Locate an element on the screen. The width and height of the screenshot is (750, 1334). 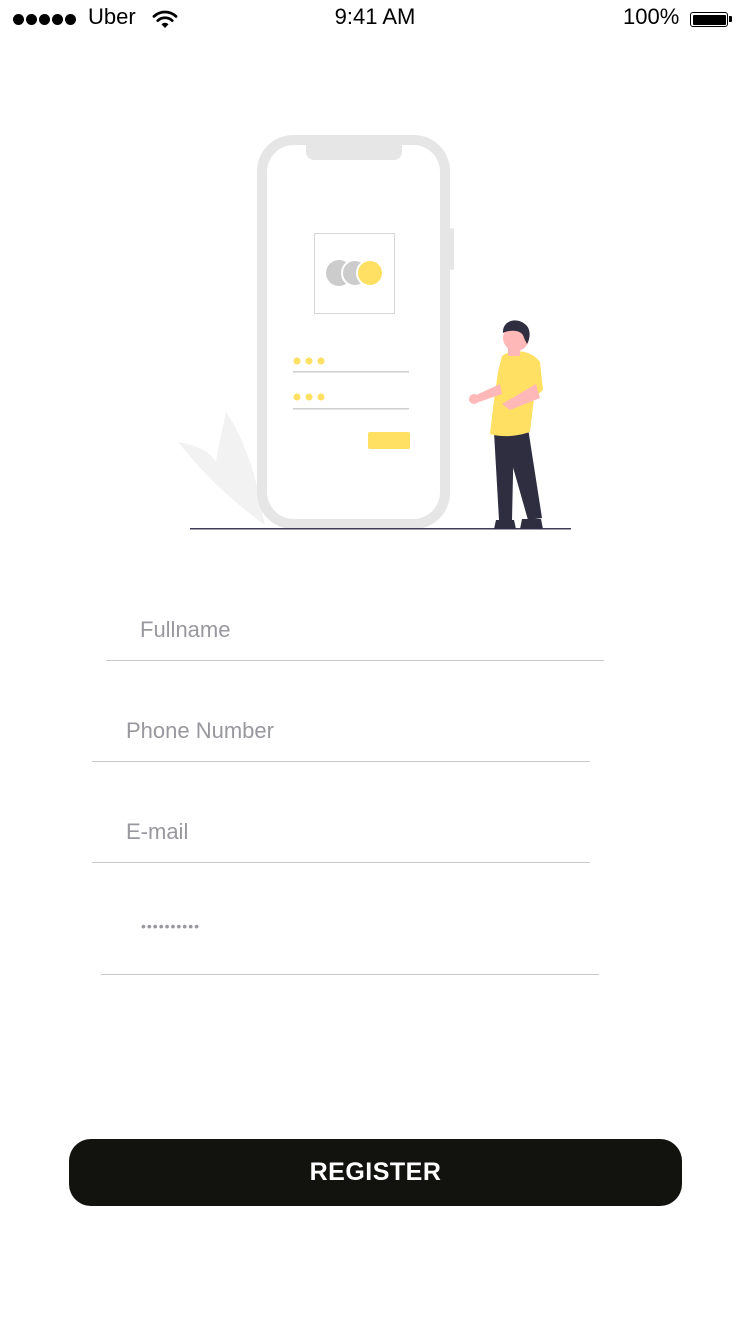
person-illustration is located at coordinates (506, 424).